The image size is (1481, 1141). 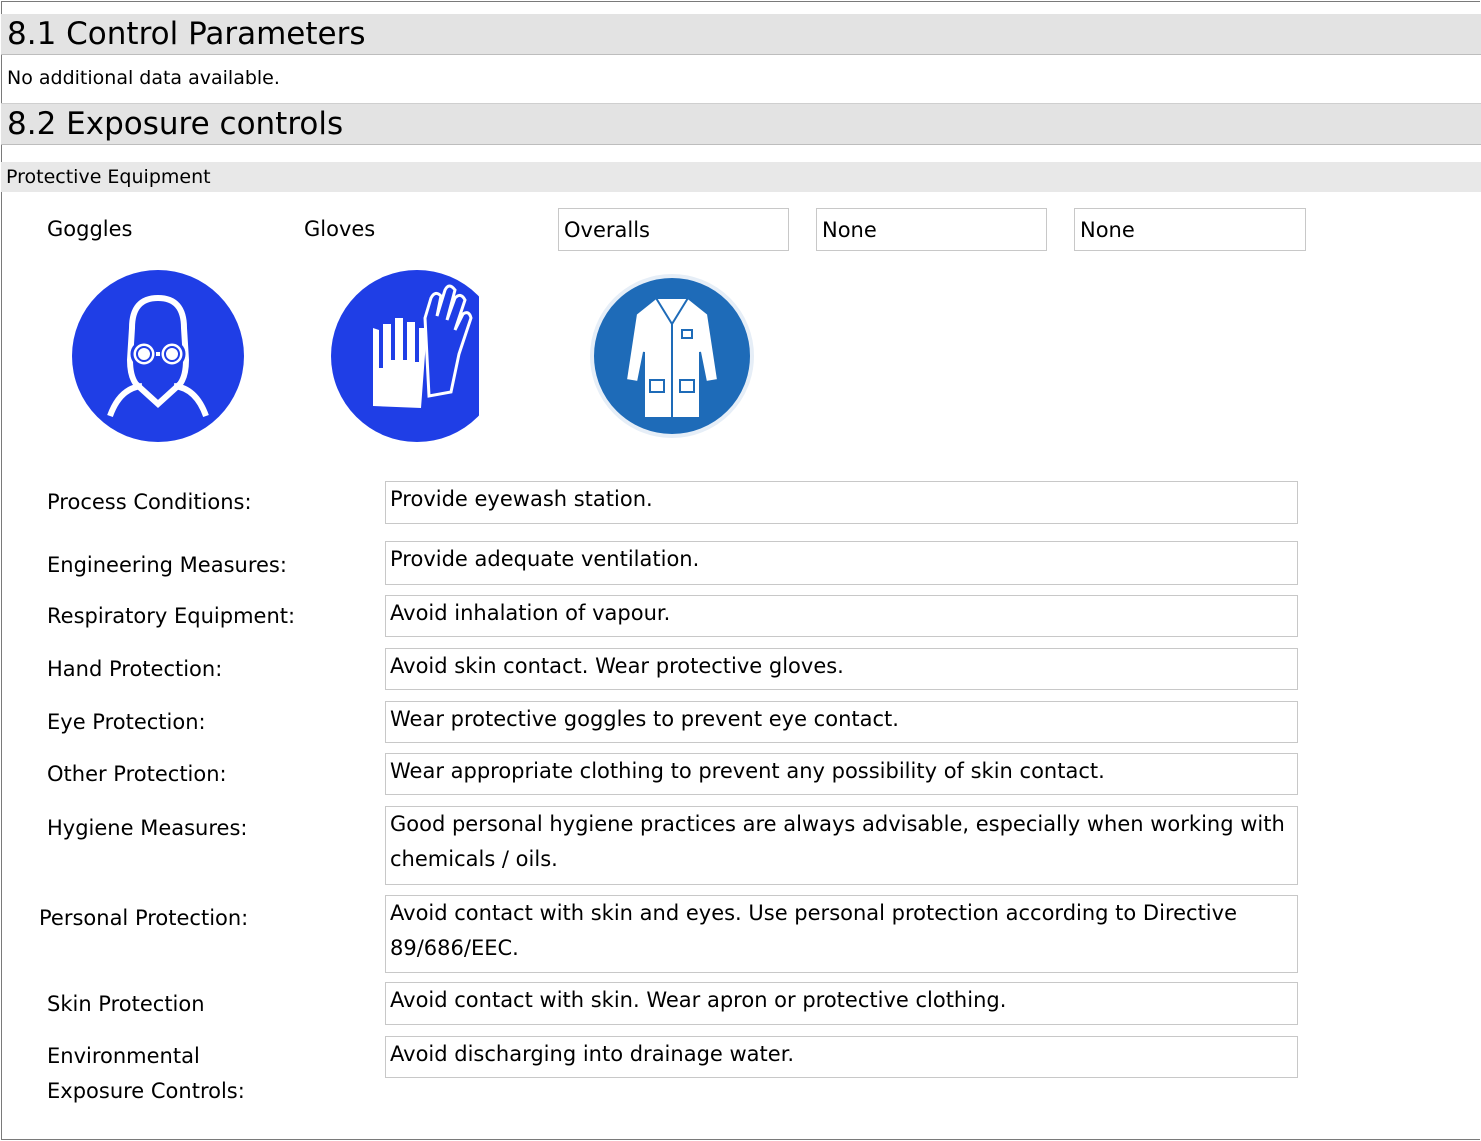 I want to click on section-8-1-text: No additional data available., so click(x=143, y=78).